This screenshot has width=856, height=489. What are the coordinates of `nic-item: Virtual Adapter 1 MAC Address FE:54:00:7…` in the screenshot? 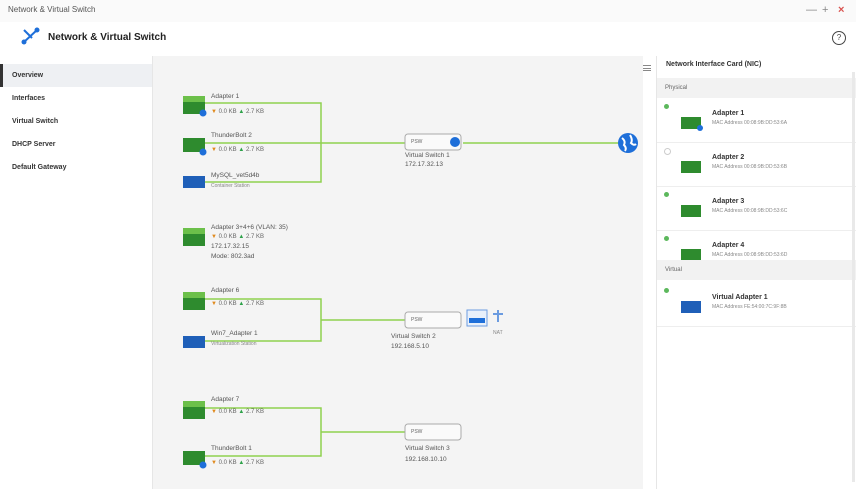 It's located at (756, 304).